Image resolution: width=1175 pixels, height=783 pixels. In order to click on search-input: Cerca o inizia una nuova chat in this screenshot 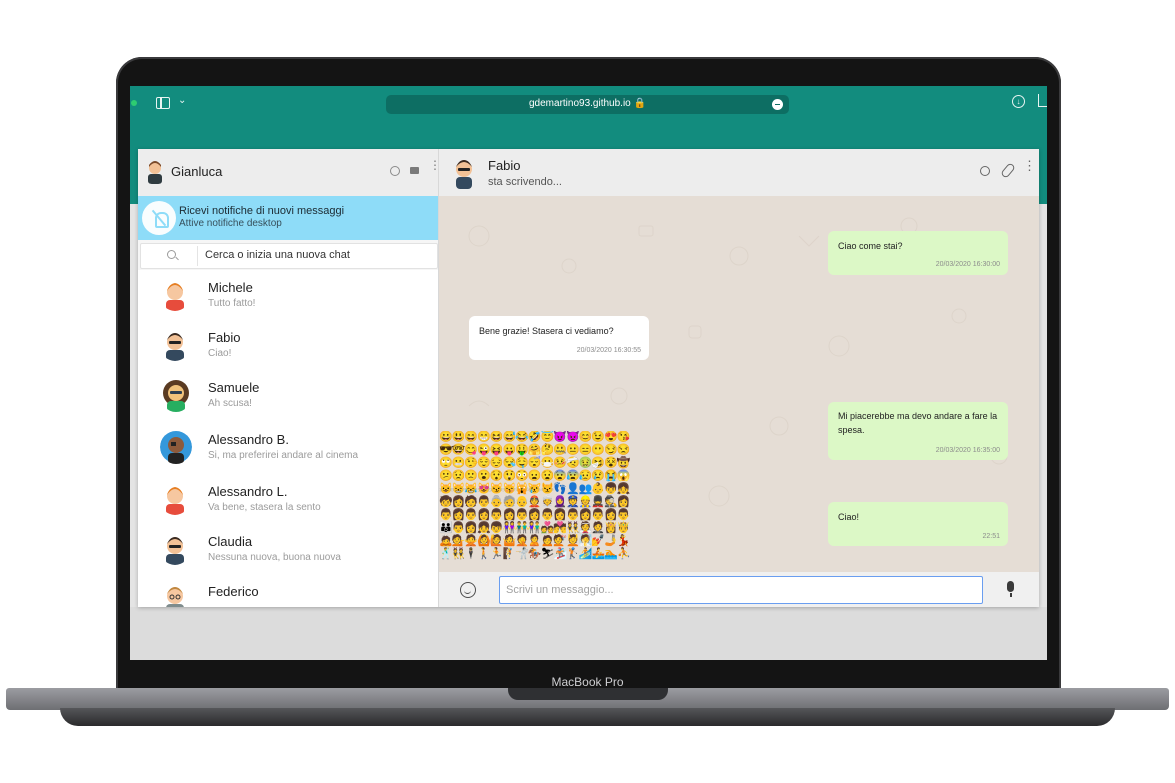, I will do `click(277, 255)`.